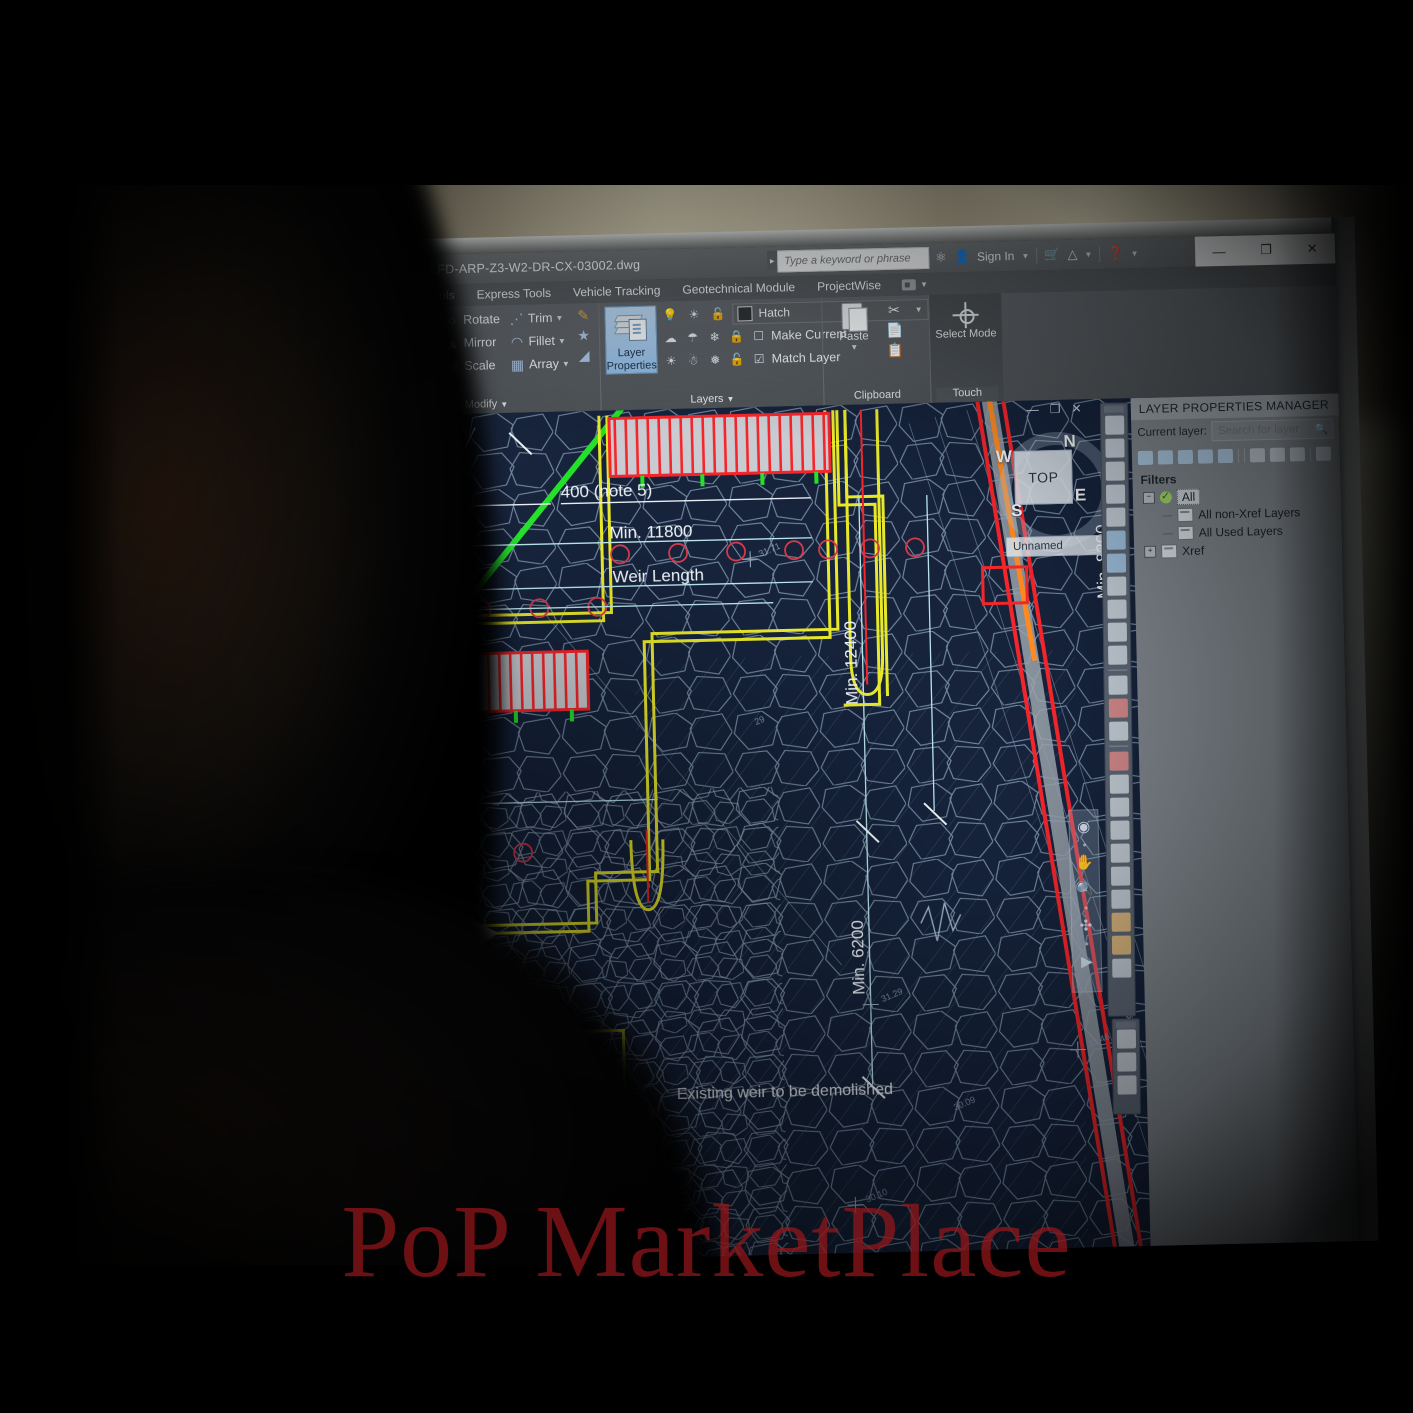  Describe the element at coordinates (1115, 253) in the screenshot. I see `help-icon: ❓` at that location.